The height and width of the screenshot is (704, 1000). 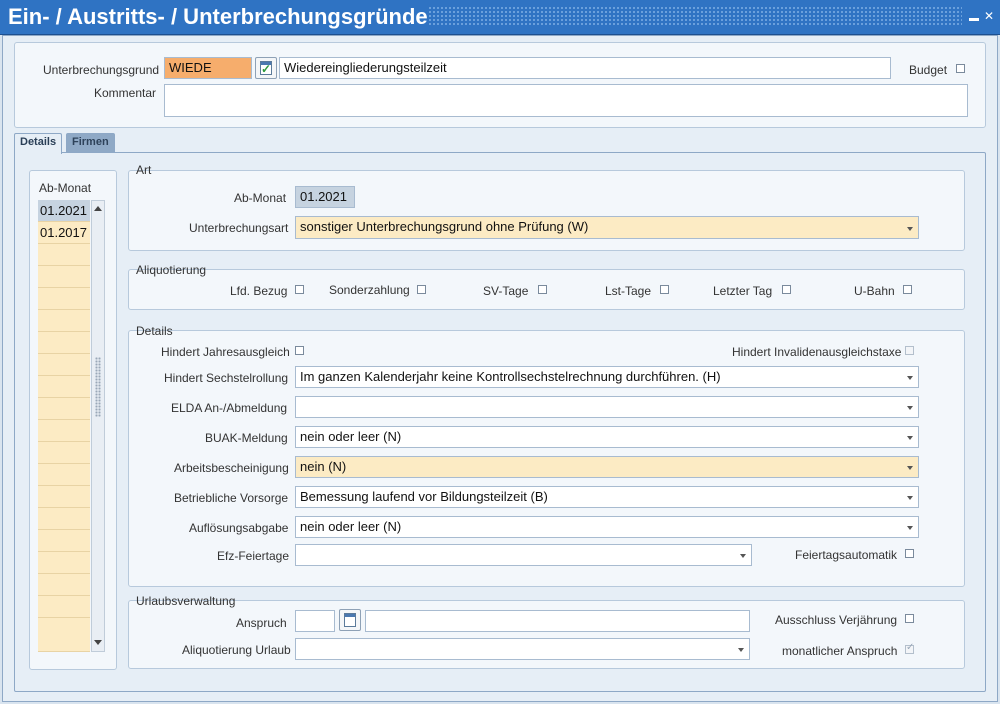 I want to click on monatlicher-anspruch-label: monatlicher Anspruch, so click(x=840, y=651).